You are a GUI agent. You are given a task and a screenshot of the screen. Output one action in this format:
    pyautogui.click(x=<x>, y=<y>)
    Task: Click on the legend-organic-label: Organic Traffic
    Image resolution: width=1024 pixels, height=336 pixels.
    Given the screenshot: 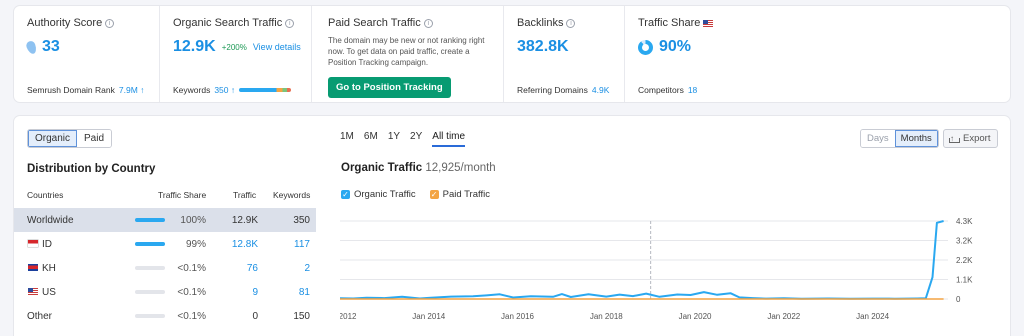 What is the action you would take?
    pyautogui.click(x=385, y=194)
    